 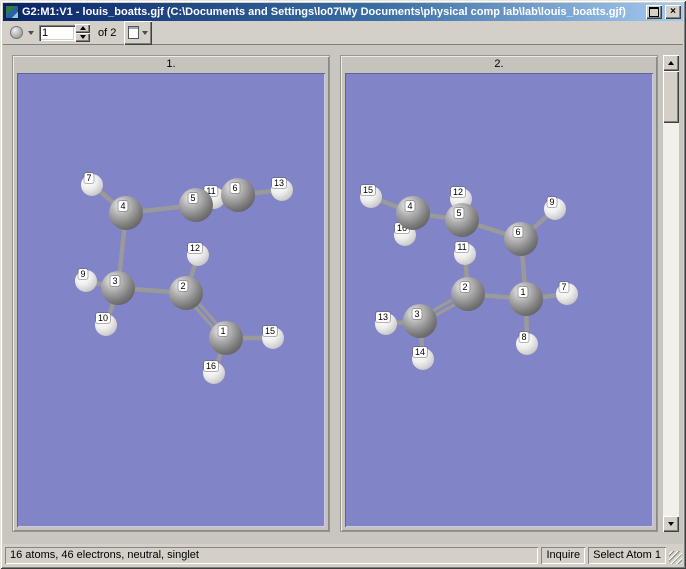 What do you see at coordinates (524, 337) in the screenshot?
I see `atom-label-8: 8` at bounding box center [524, 337].